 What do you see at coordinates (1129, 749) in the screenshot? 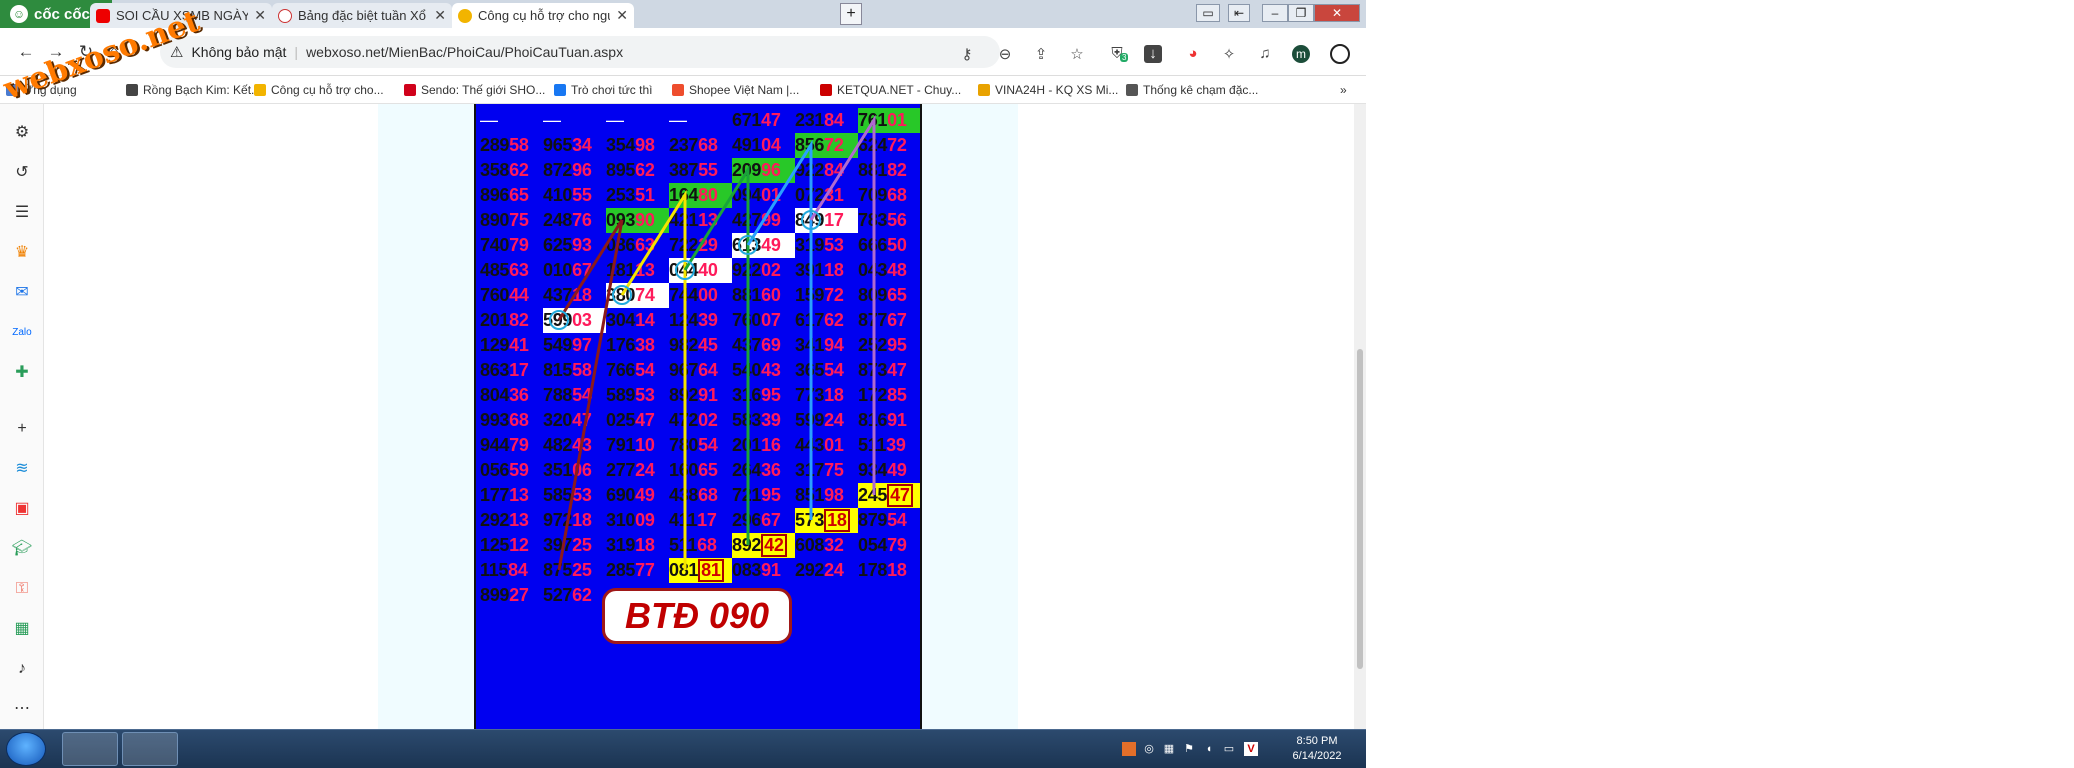
I see `tray-app-icon` at bounding box center [1129, 749].